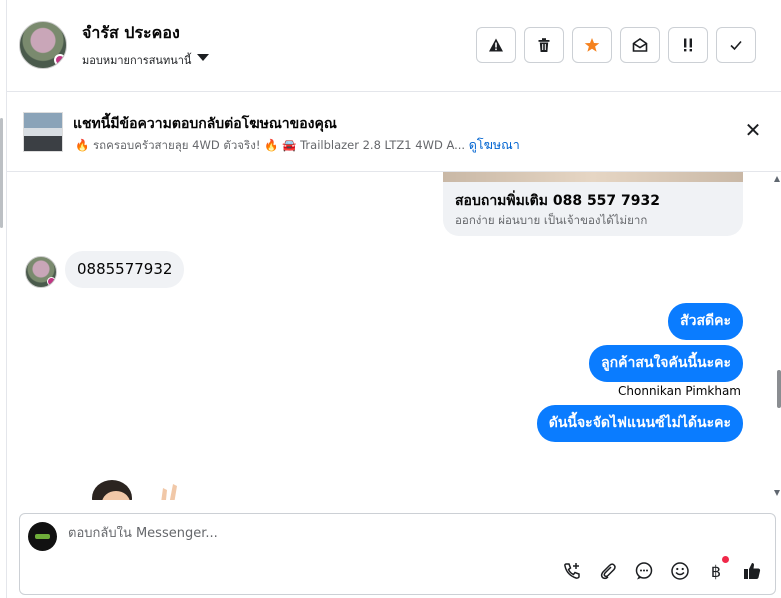 This screenshot has width=781, height=598. I want to click on contact-name: จำรัส ประคอง, so click(131, 33).